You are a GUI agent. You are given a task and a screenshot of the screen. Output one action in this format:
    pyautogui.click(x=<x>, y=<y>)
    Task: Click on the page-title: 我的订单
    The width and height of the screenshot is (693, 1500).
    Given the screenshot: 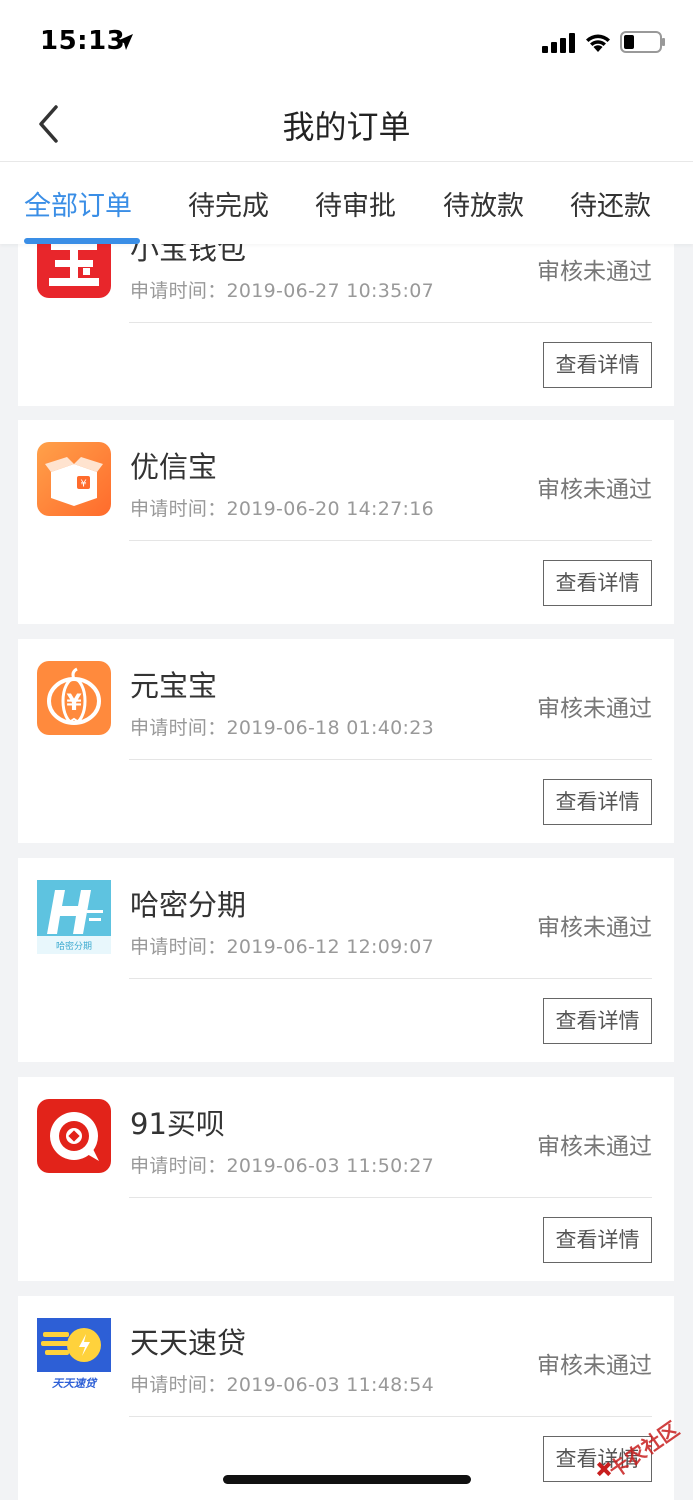 What is the action you would take?
    pyautogui.click(x=346, y=127)
    